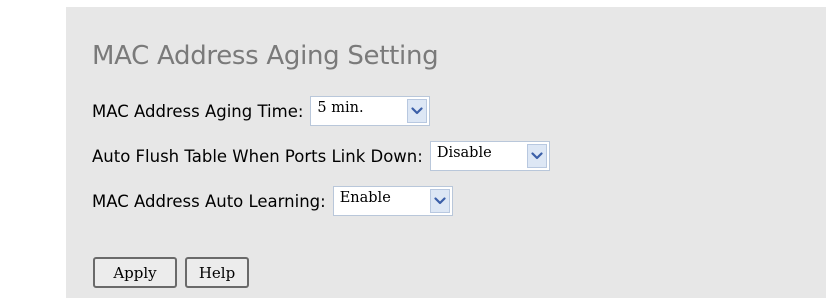 The height and width of the screenshot is (298, 826). What do you see at coordinates (365, 198) in the screenshot?
I see `auto-learning-value: Enable` at bounding box center [365, 198].